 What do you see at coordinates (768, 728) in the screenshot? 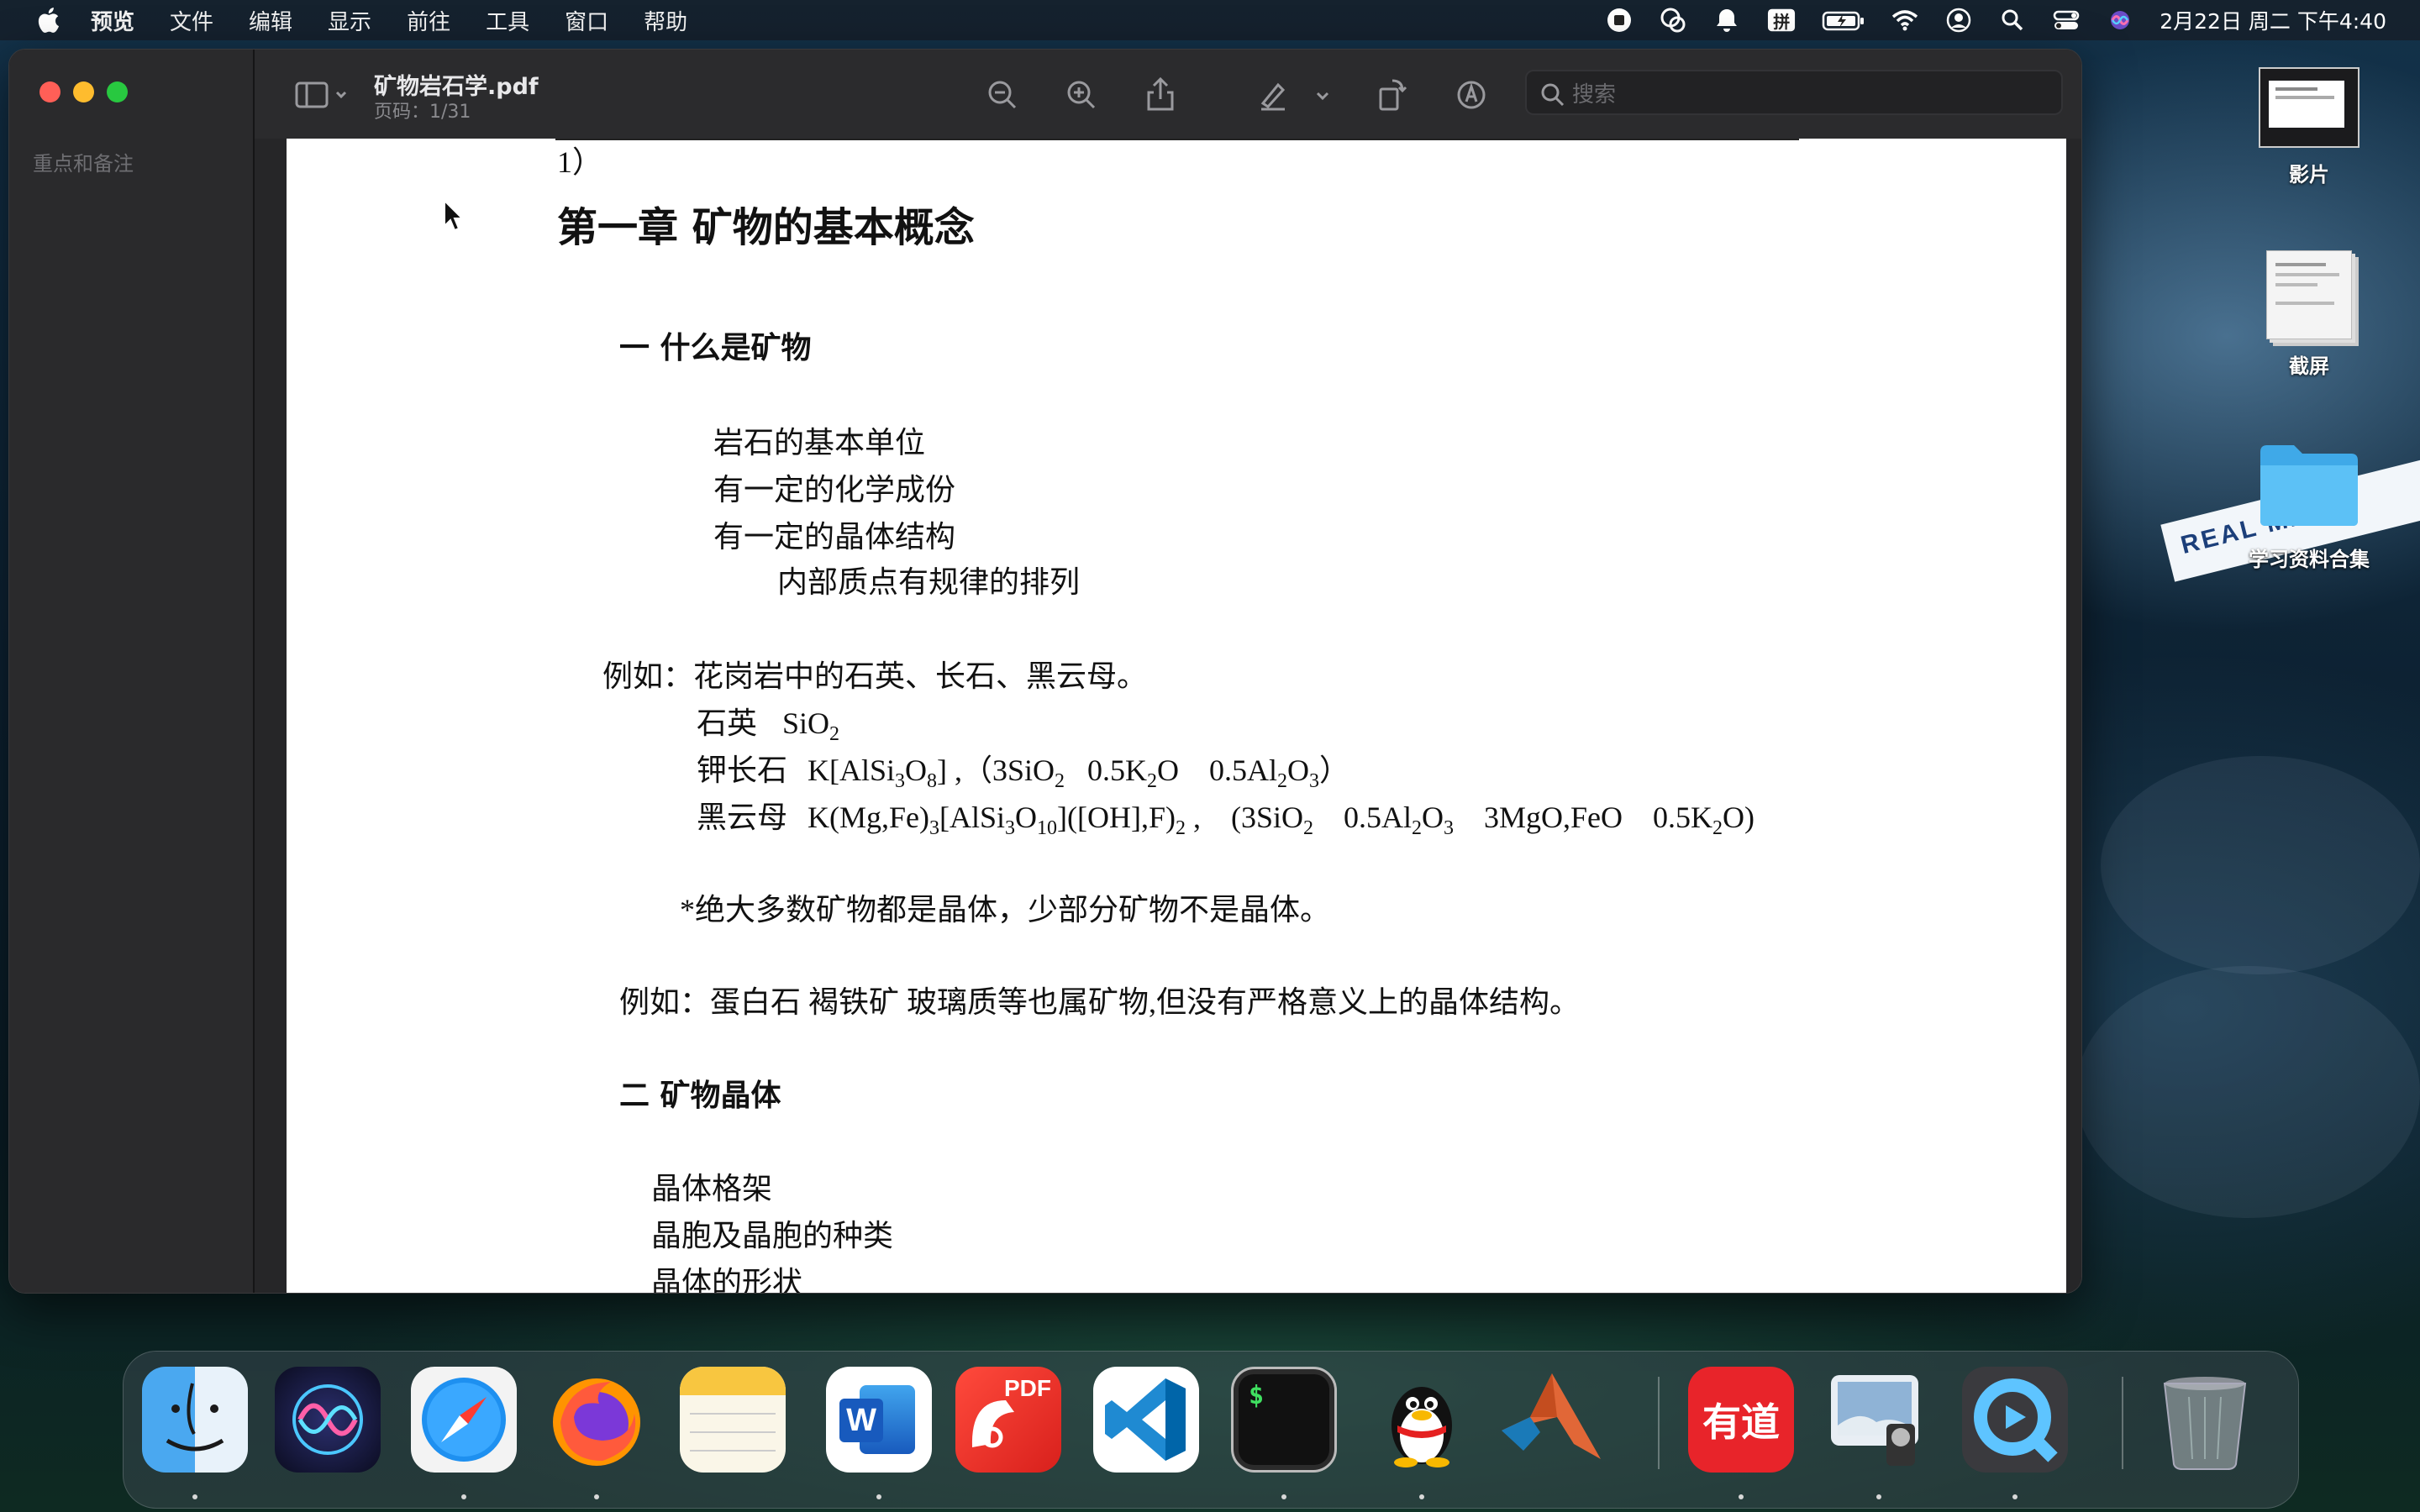
I see `quartz-line: 石英 SiO2` at bounding box center [768, 728].